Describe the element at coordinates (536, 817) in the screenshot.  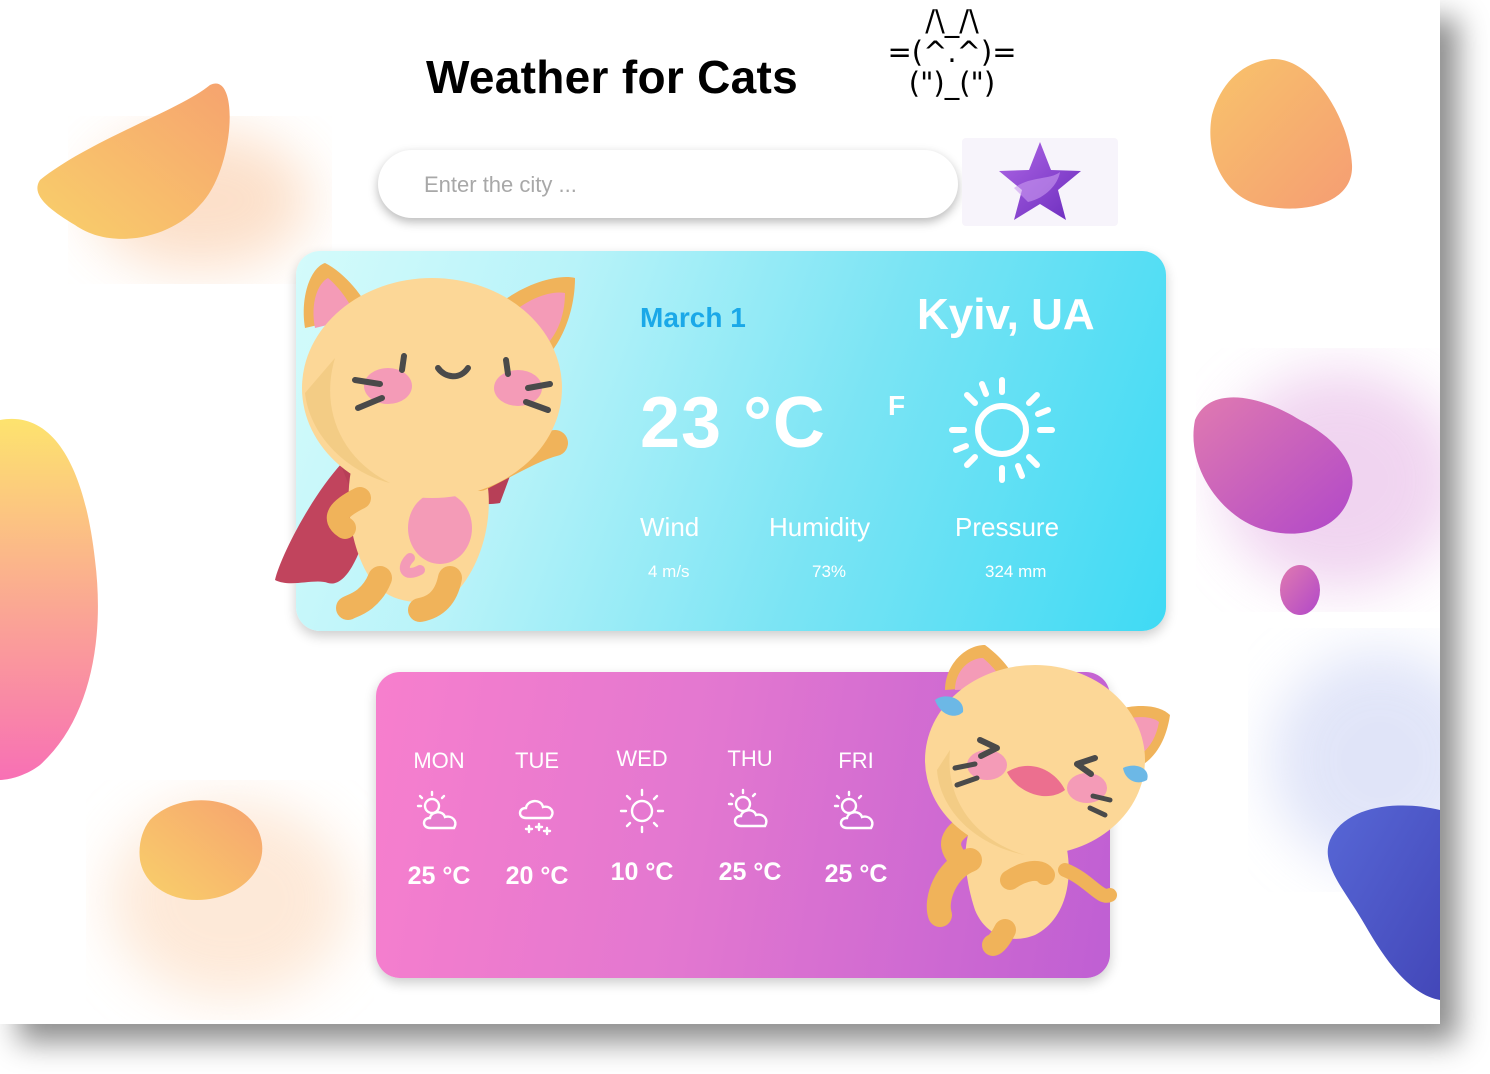
I see `snow-cloud-icon` at that location.